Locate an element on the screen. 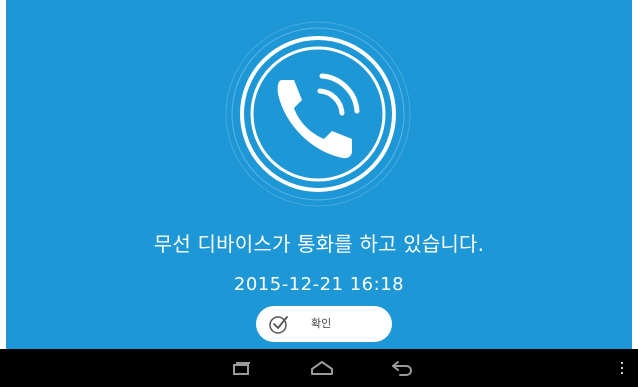  back-icon is located at coordinates (402, 368).